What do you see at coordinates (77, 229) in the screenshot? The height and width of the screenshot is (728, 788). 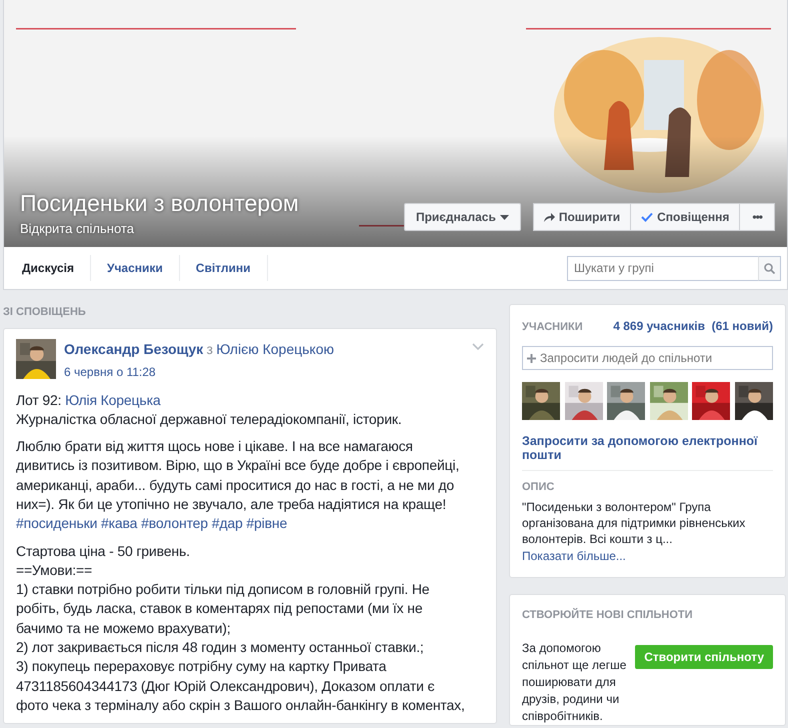 I see `group-privacy: Відкрита спільнота` at bounding box center [77, 229].